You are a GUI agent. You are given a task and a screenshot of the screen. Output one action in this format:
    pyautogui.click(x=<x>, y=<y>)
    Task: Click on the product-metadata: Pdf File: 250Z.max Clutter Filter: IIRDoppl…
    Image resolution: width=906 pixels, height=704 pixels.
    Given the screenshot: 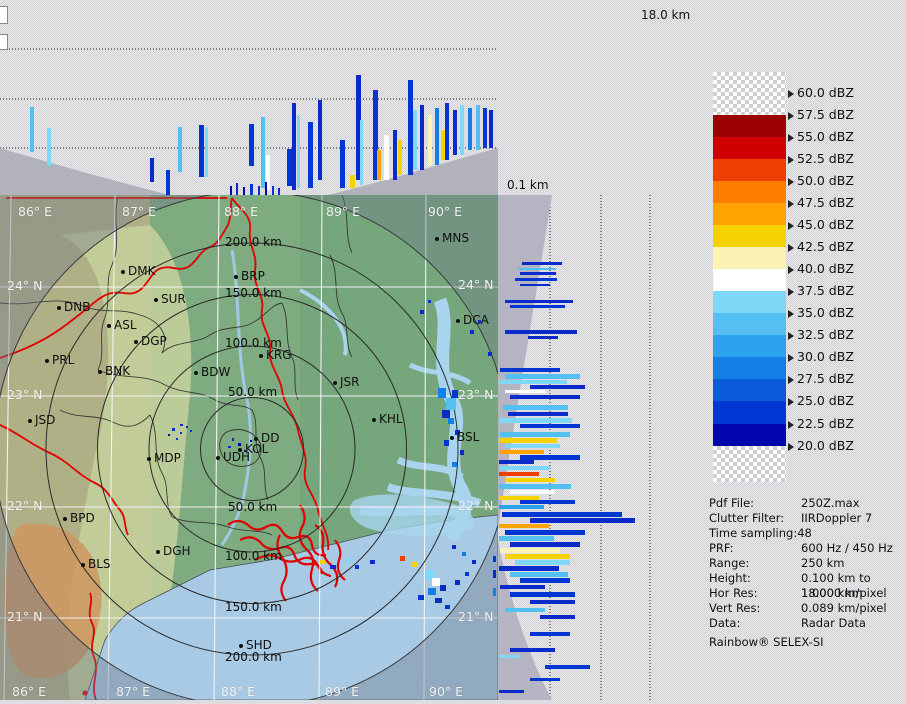 What is the action you would take?
    pyautogui.click(x=804, y=573)
    